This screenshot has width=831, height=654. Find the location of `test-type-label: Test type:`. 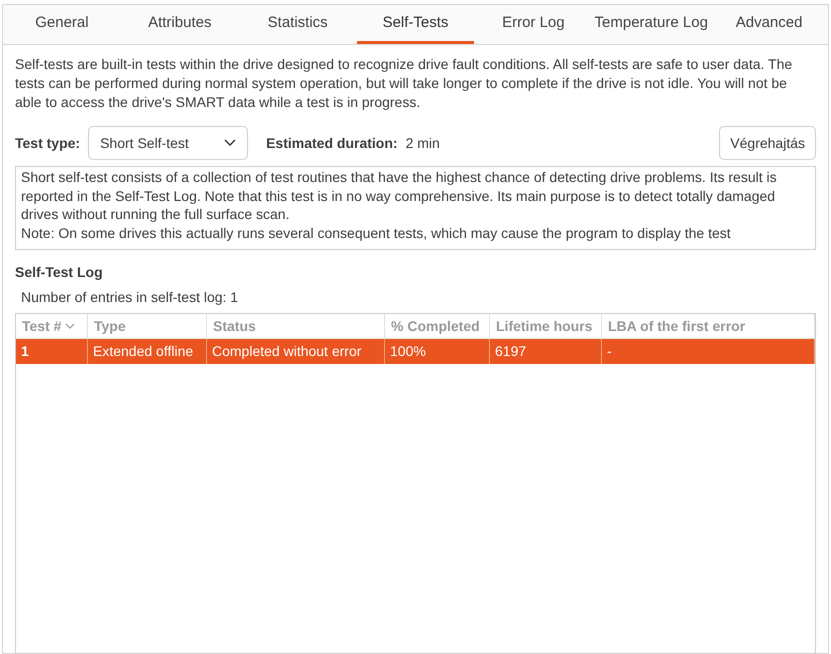

test-type-label: Test type: is located at coordinates (47, 143).